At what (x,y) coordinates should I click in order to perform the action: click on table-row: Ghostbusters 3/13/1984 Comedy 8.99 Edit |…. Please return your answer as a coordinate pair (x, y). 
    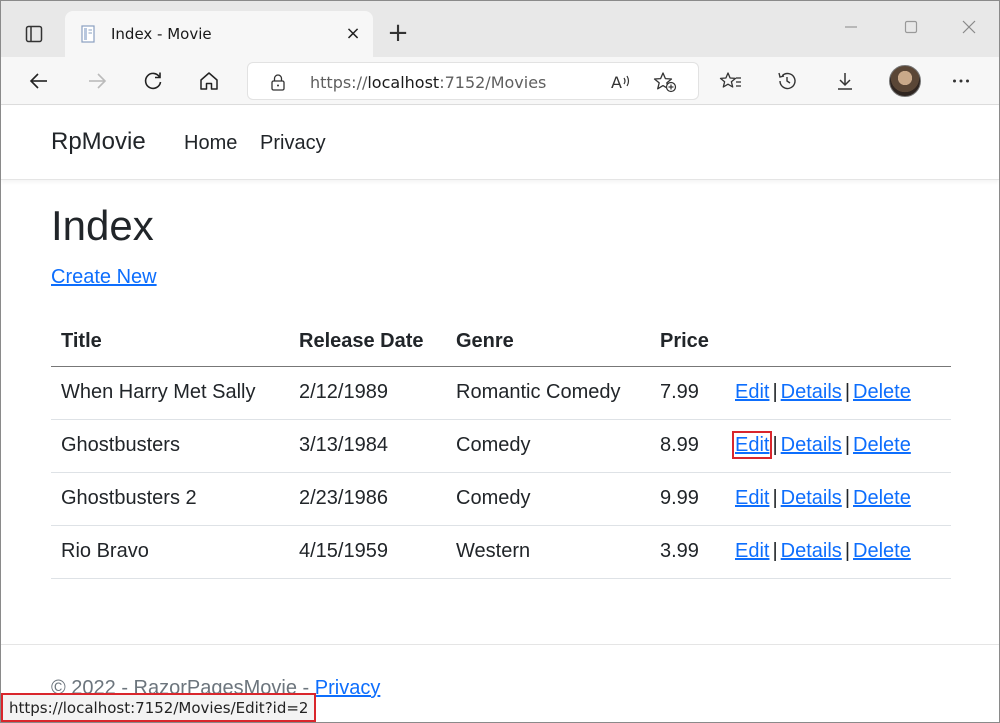
    Looking at the image, I should click on (501, 446).